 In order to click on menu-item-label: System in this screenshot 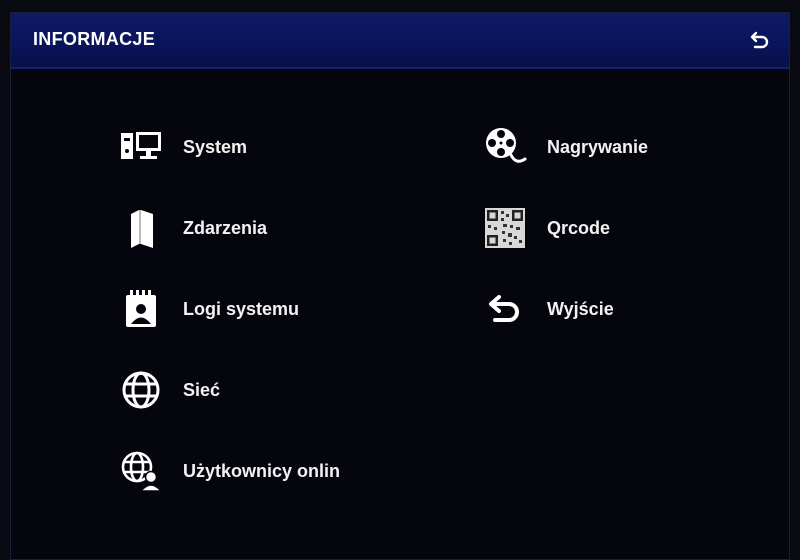, I will do `click(215, 146)`.